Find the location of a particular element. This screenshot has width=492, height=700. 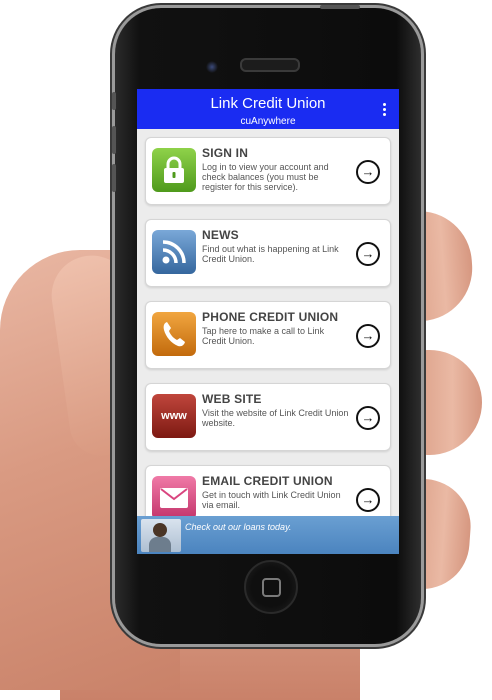

phone-icon is located at coordinates (174, 334).